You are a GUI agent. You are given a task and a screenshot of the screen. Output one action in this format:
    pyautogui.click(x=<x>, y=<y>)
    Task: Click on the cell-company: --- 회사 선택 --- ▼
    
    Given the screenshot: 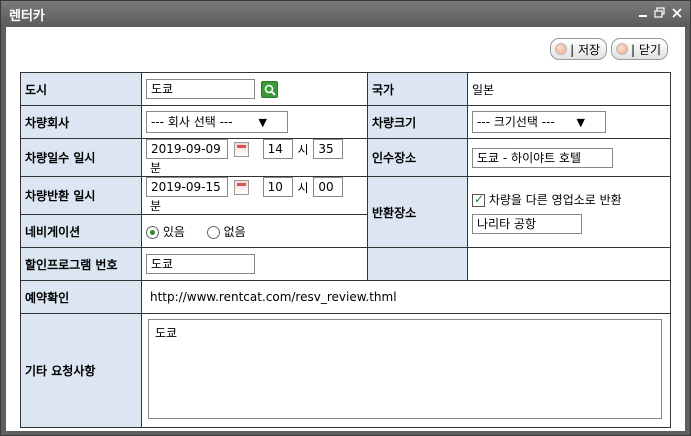 What is the action you would take?
    pyautogui.click(x=254, y=122)
    